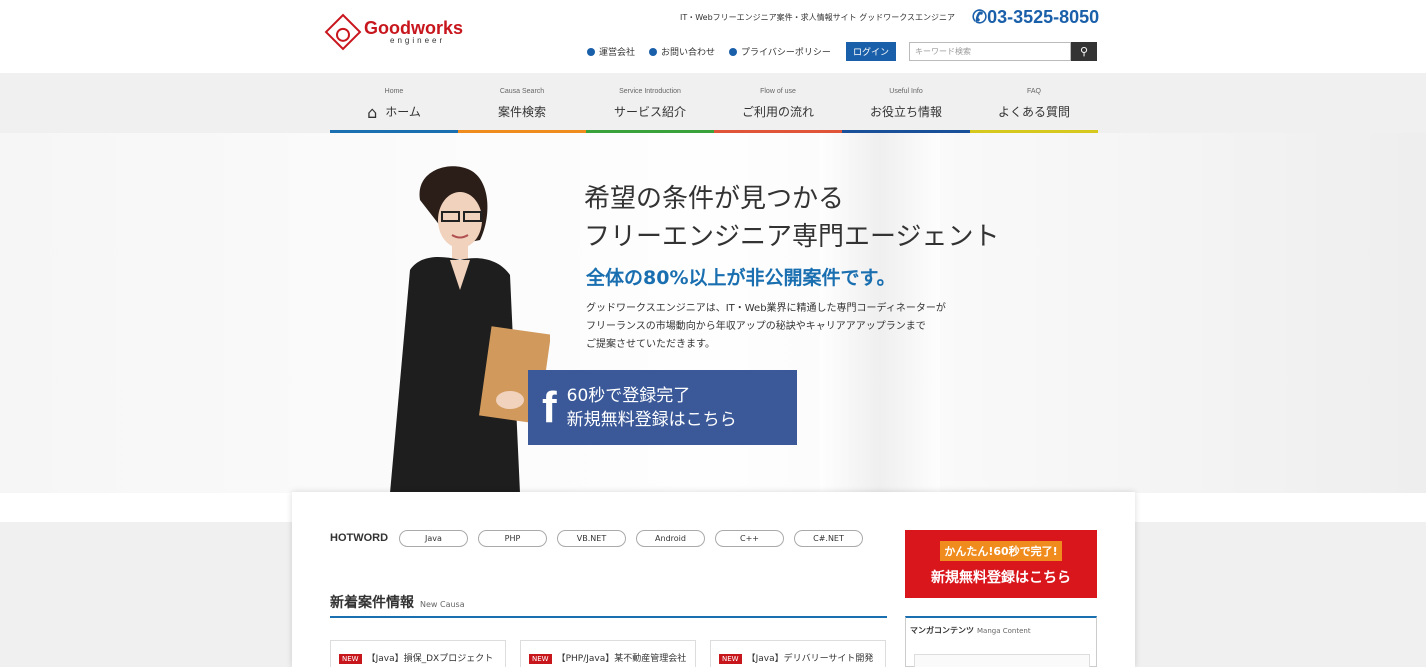 Image resolution: width=1426 pixels, height=667 pixels. What do you see at coordinates (628, 395) in the screenshot?
I see `facebook-register-line1: 60秒で登録完了` at bounding box center [628, 395].